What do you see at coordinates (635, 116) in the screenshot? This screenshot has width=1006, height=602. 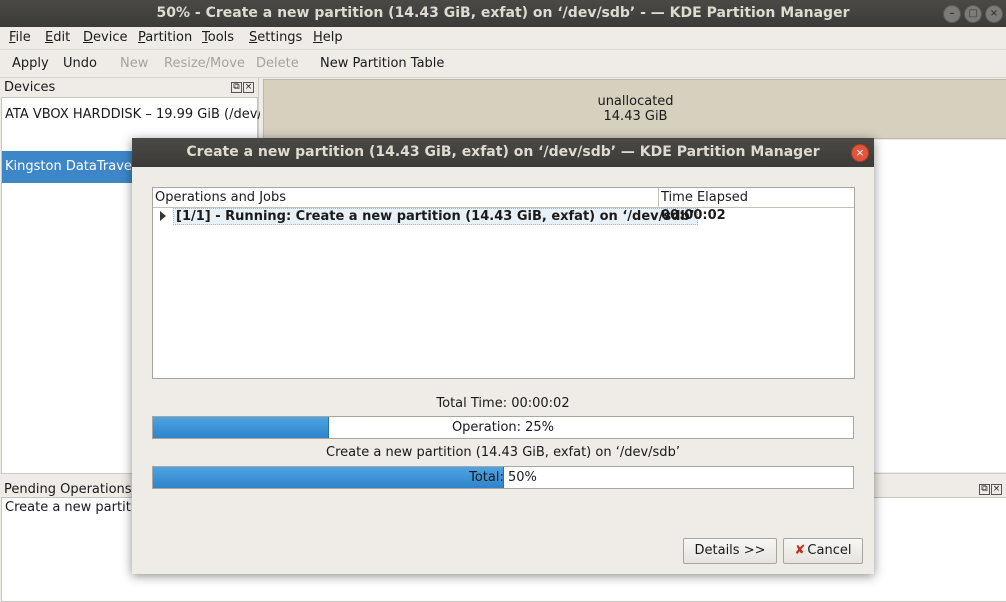 I see `partition-size: 14.43 GiB` at bounding box center [635, 116].